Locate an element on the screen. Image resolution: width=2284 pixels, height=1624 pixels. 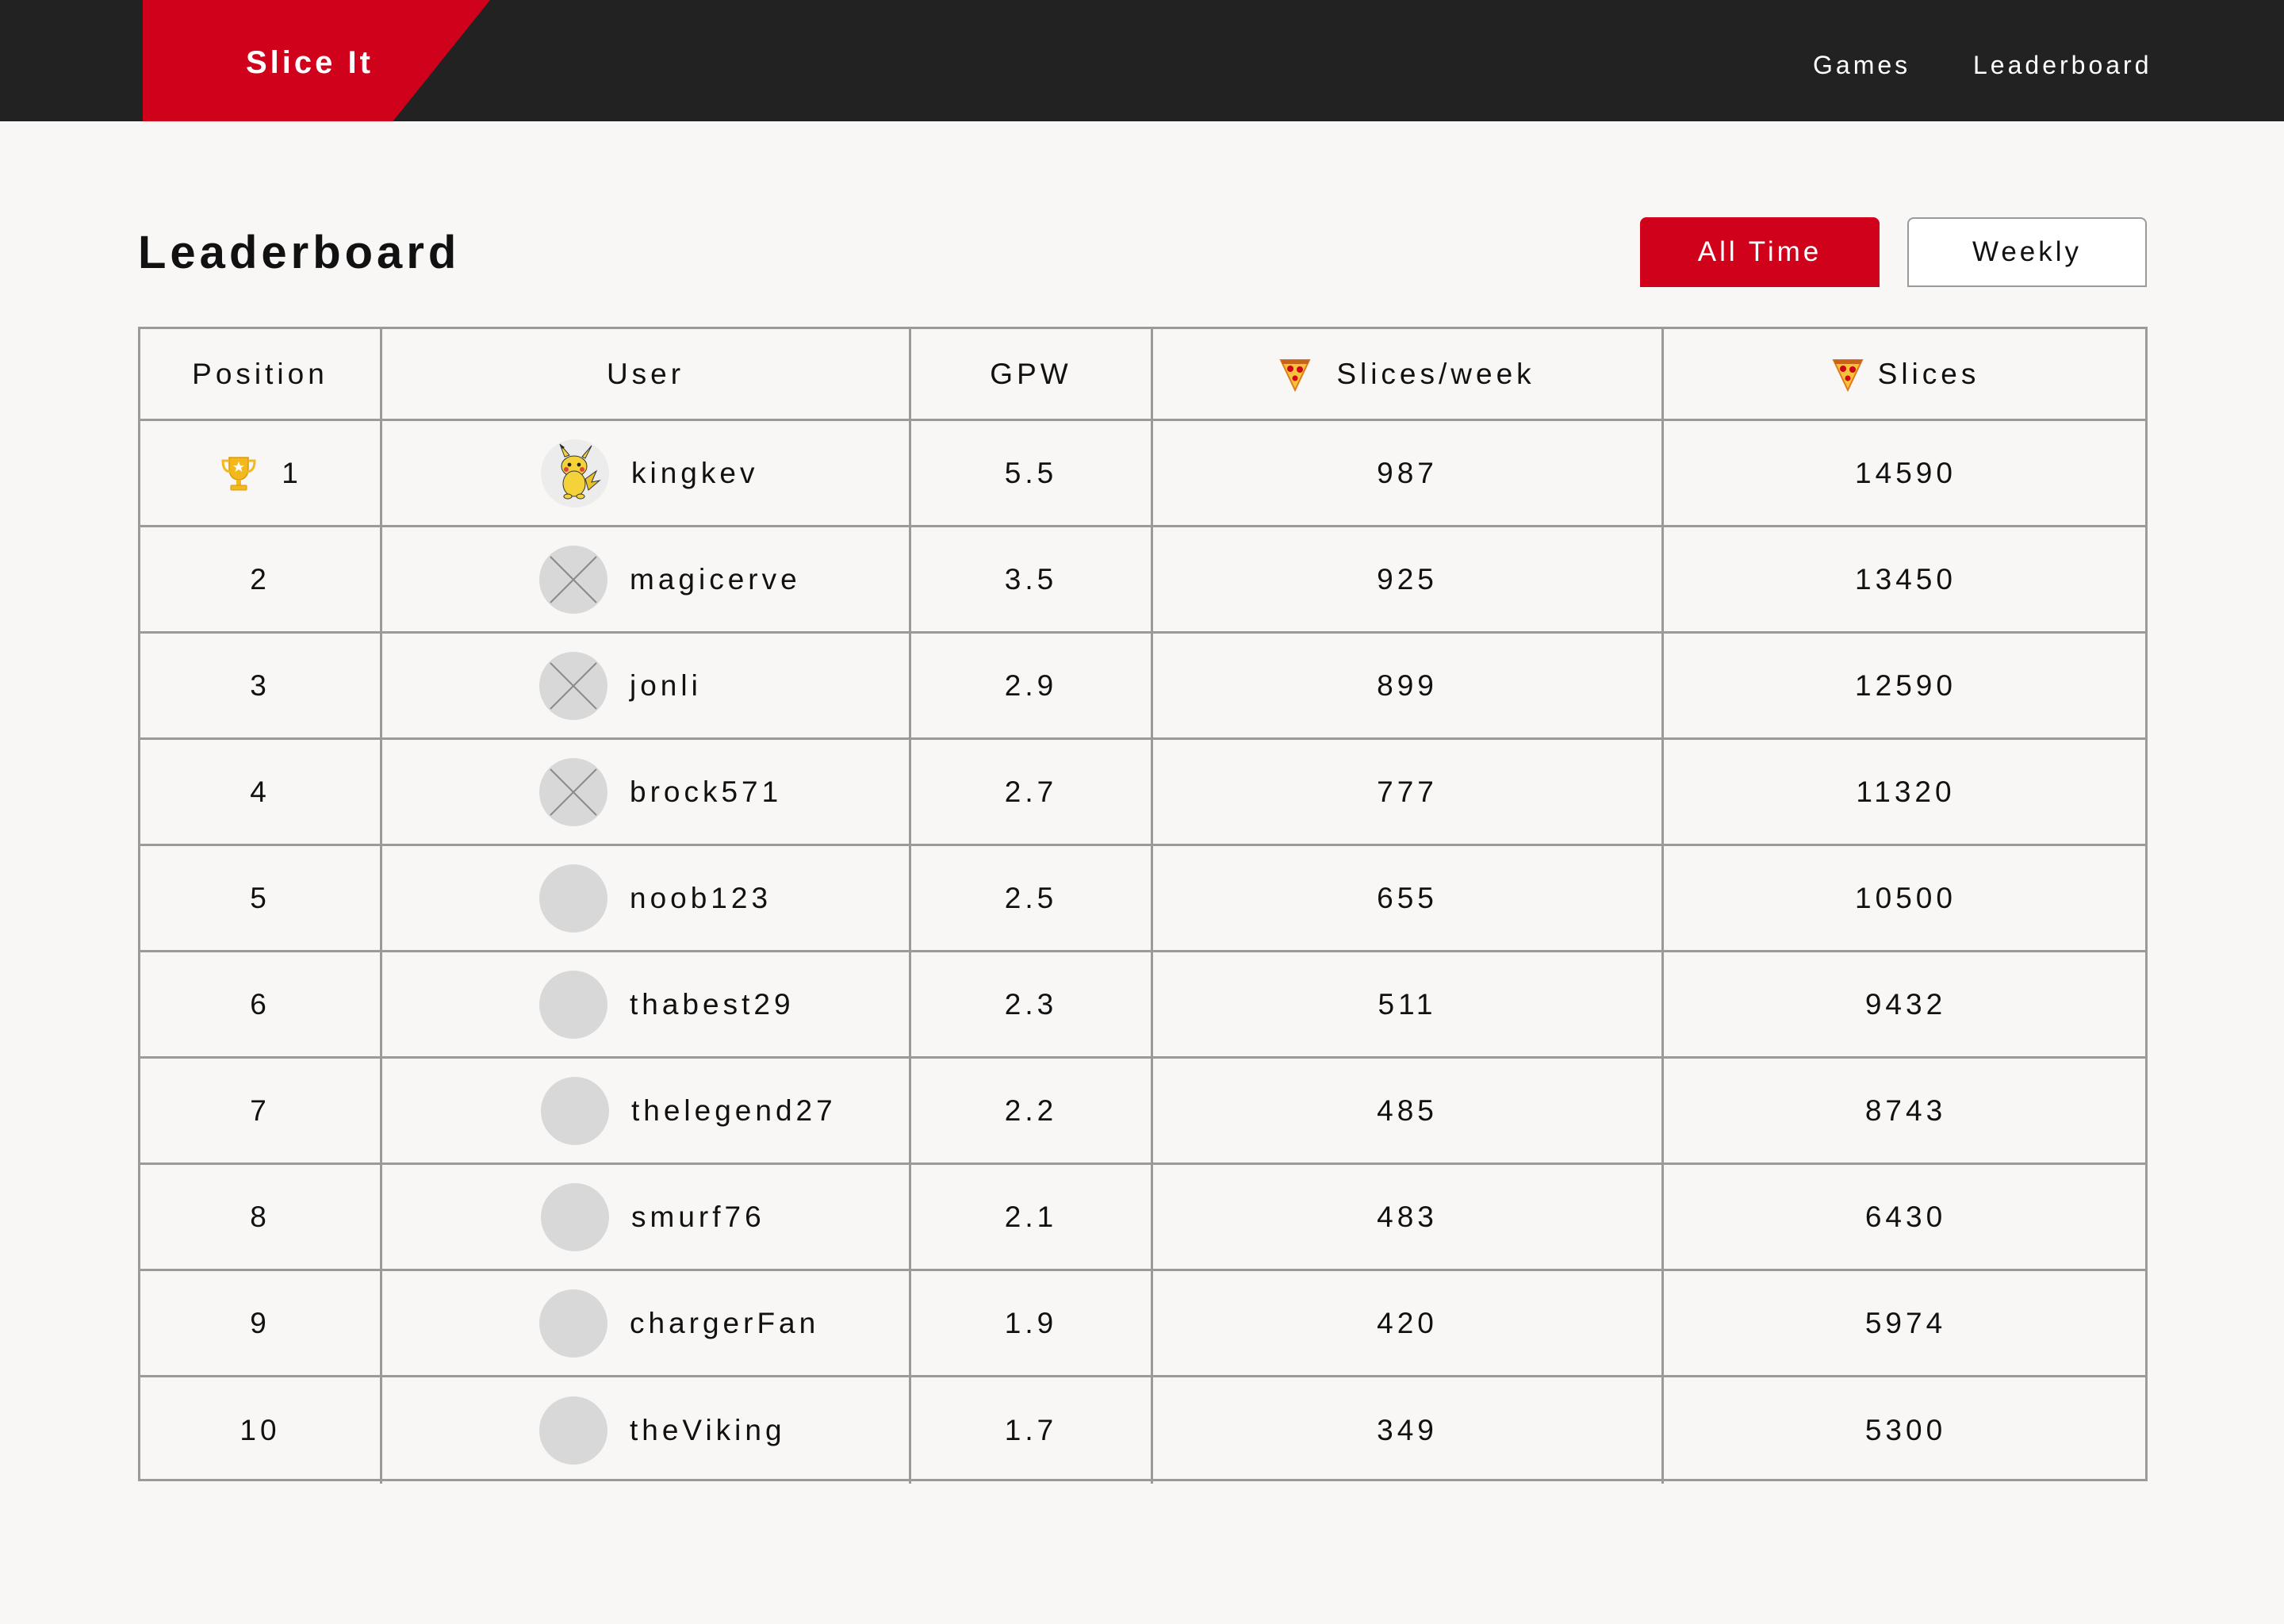
gpw-cell: 2.1 is located at coordinates (1031, 1216).